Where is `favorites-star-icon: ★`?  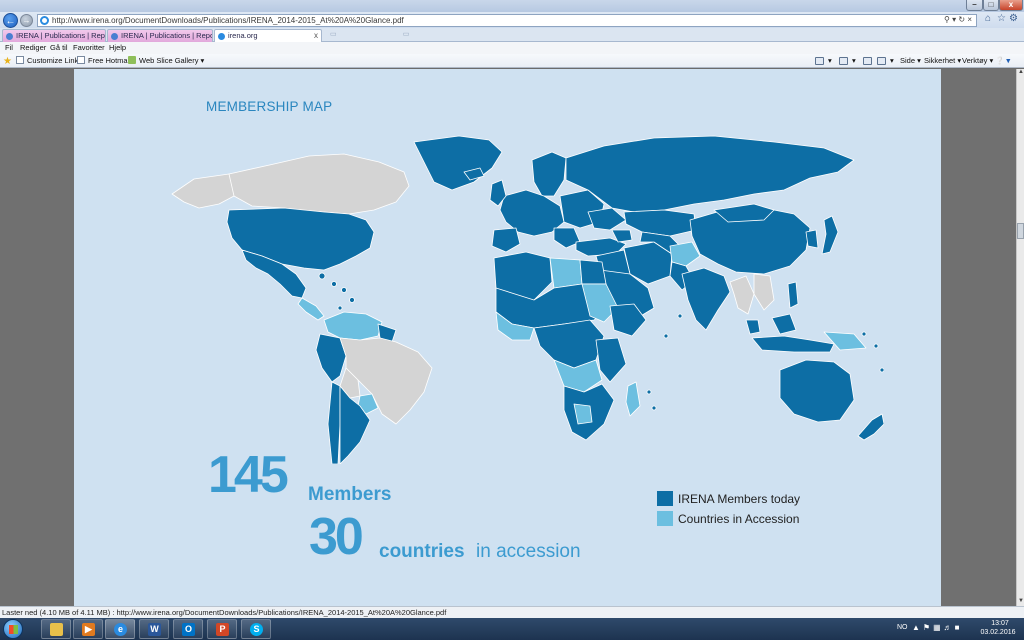 favorites-star-icon: ★ is located at coordinates (7, 61).